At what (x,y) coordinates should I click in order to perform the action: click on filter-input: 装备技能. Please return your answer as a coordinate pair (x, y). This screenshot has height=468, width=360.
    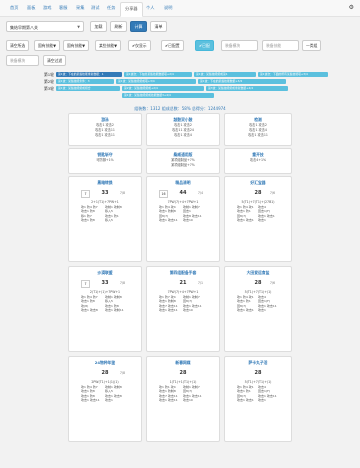
    Looking at the image, I should click on (280, 45).